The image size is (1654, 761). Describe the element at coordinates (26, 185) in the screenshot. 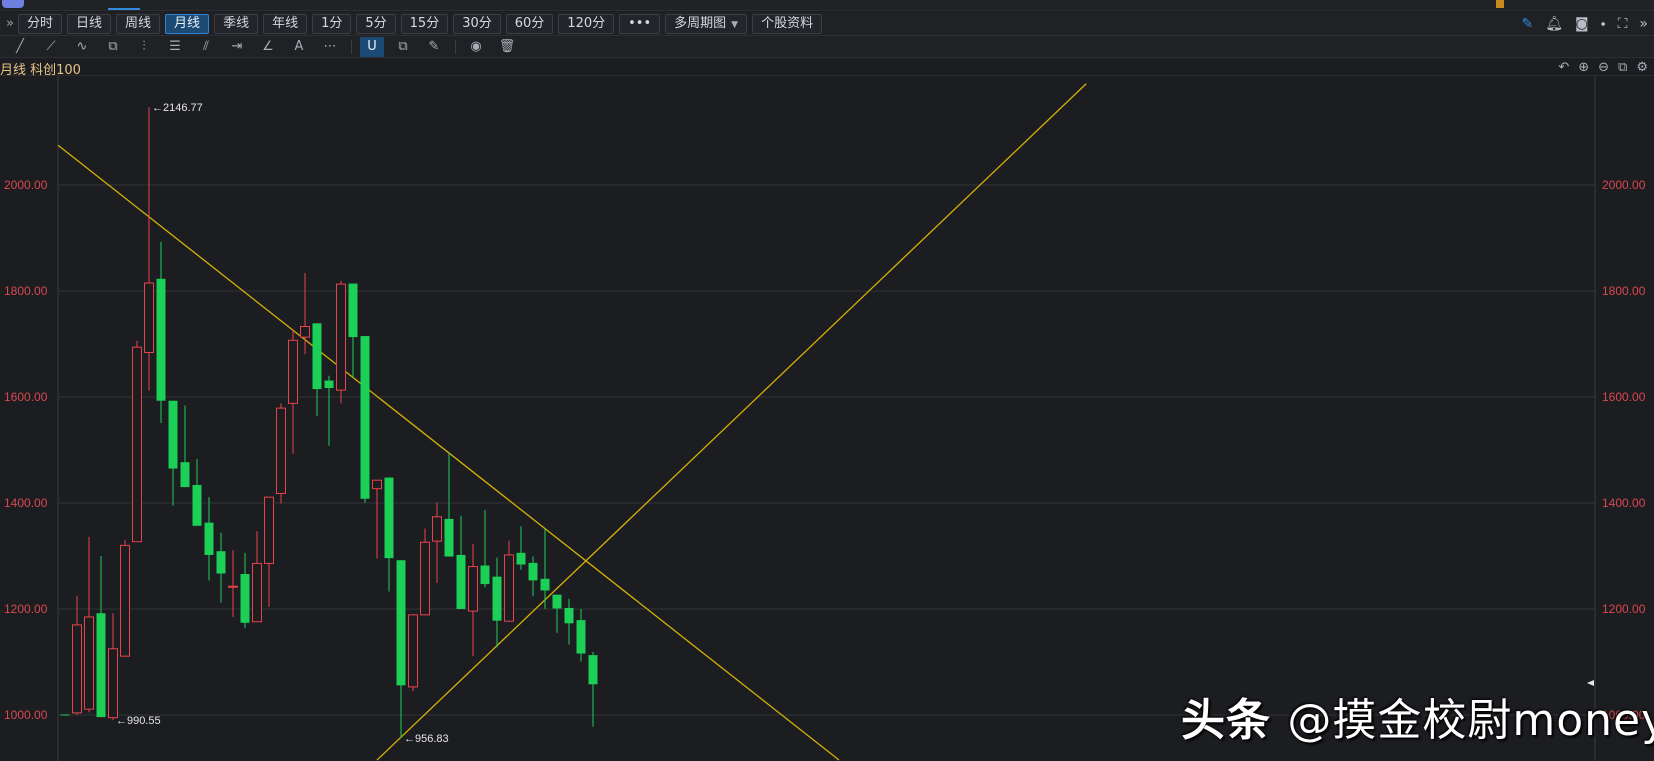

I see `left-axis-tick-label: 2000.00` at that location.